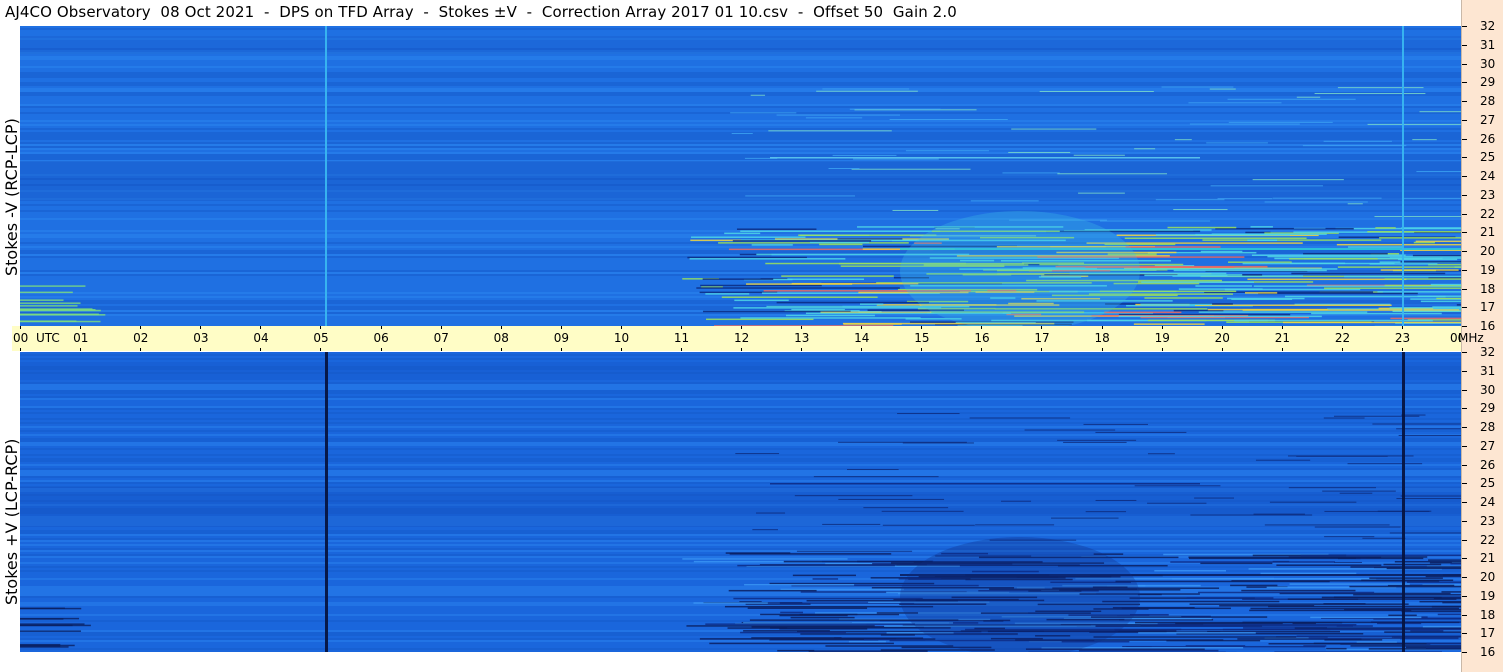  Describe the element at coordinates (1403, 176) in the screenshot. I see `vertical-interference-line` at that location.